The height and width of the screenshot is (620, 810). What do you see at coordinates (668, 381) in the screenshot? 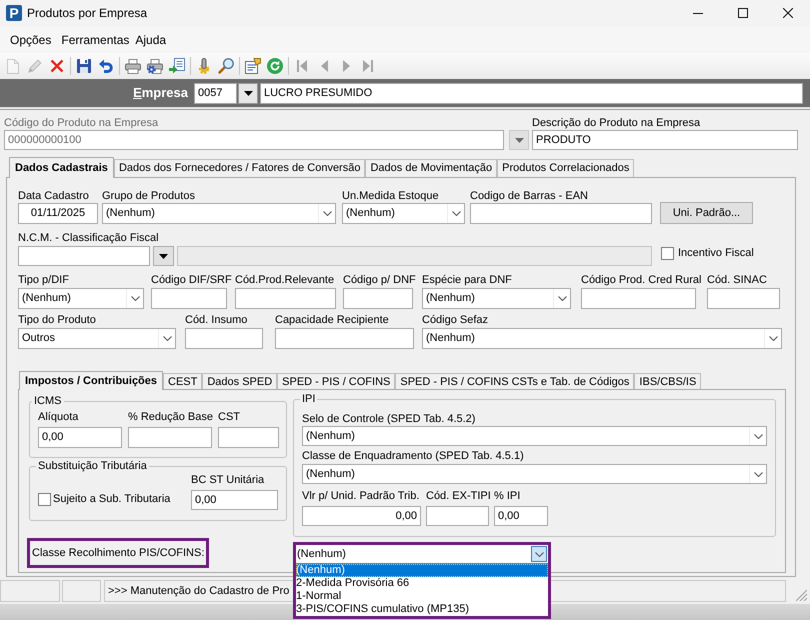
I see `tab: IBS/CBS/IS` at bounding box center [668, 381].